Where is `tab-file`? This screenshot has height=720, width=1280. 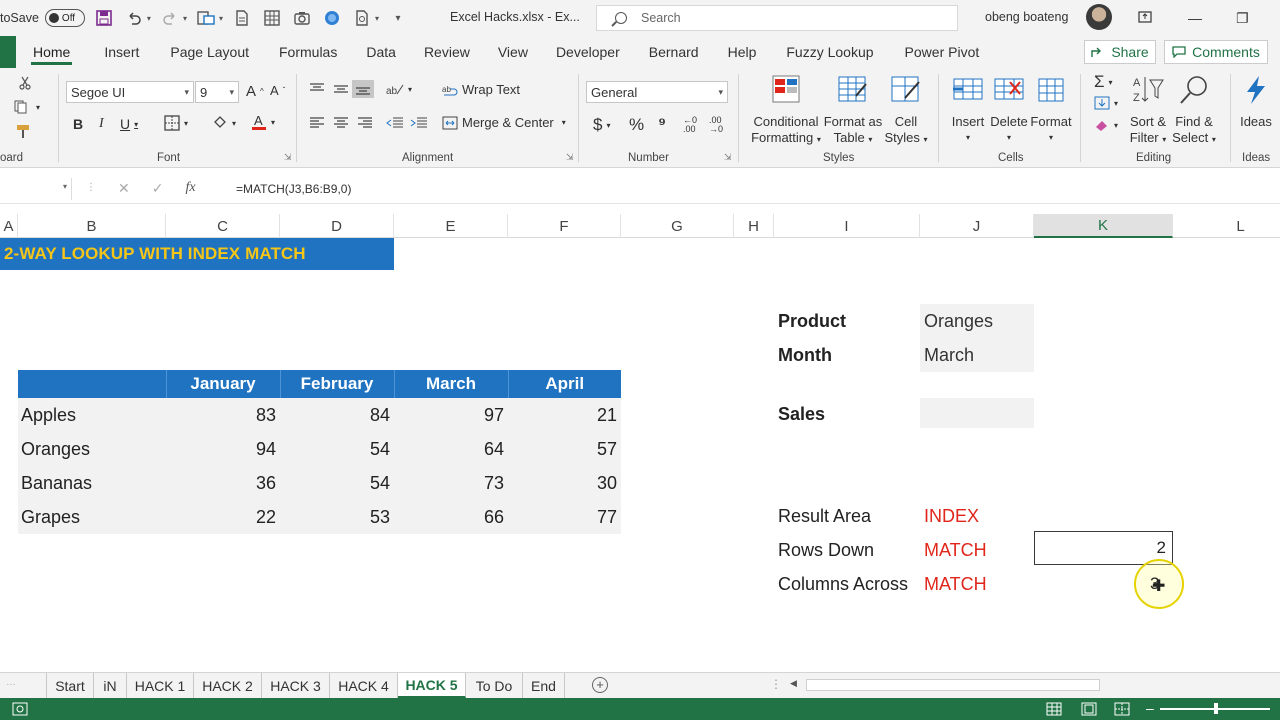 tab-file is located at coordinates (8, 52).